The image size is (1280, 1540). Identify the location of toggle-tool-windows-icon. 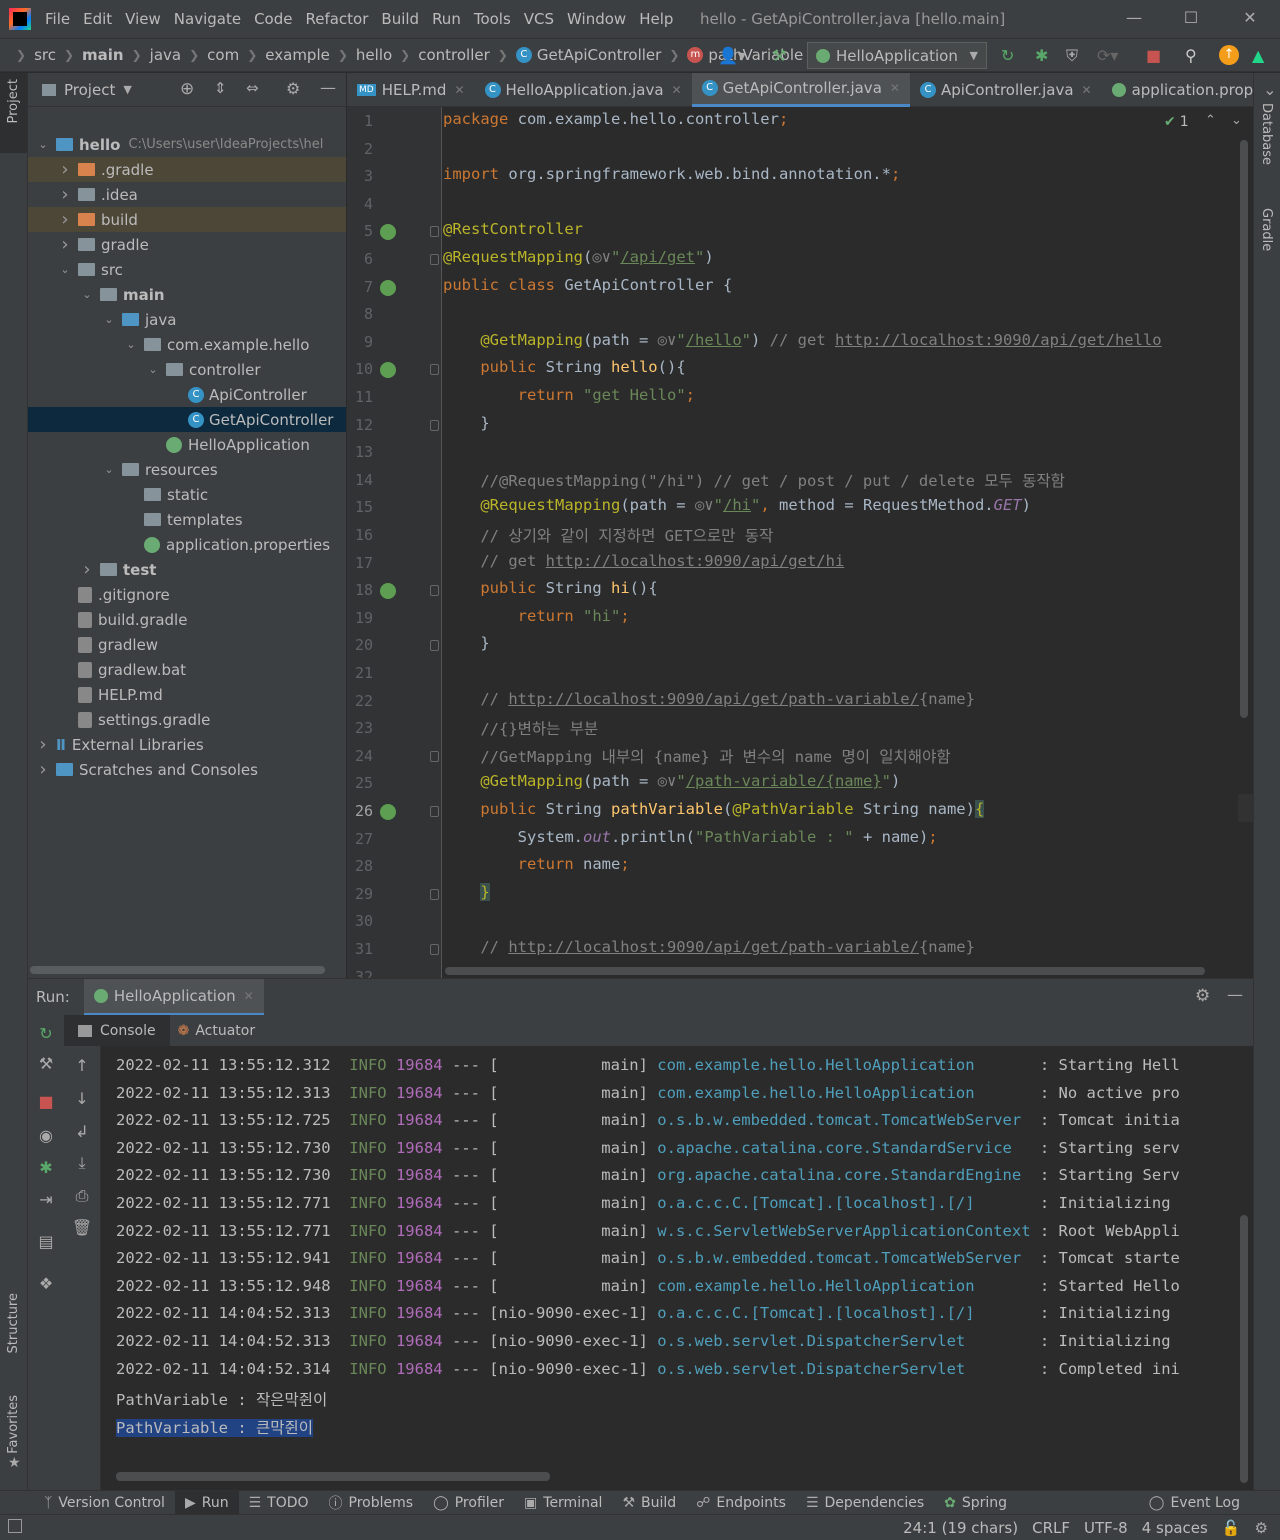
(15, 1526).